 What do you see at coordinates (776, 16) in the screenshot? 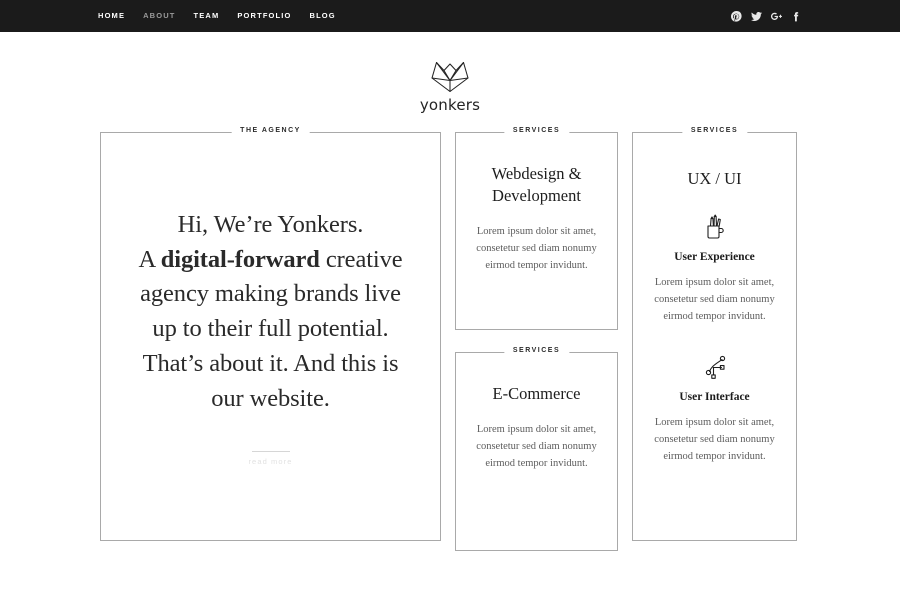
I see `google-plus-icon` at bounding box center [776, 16].